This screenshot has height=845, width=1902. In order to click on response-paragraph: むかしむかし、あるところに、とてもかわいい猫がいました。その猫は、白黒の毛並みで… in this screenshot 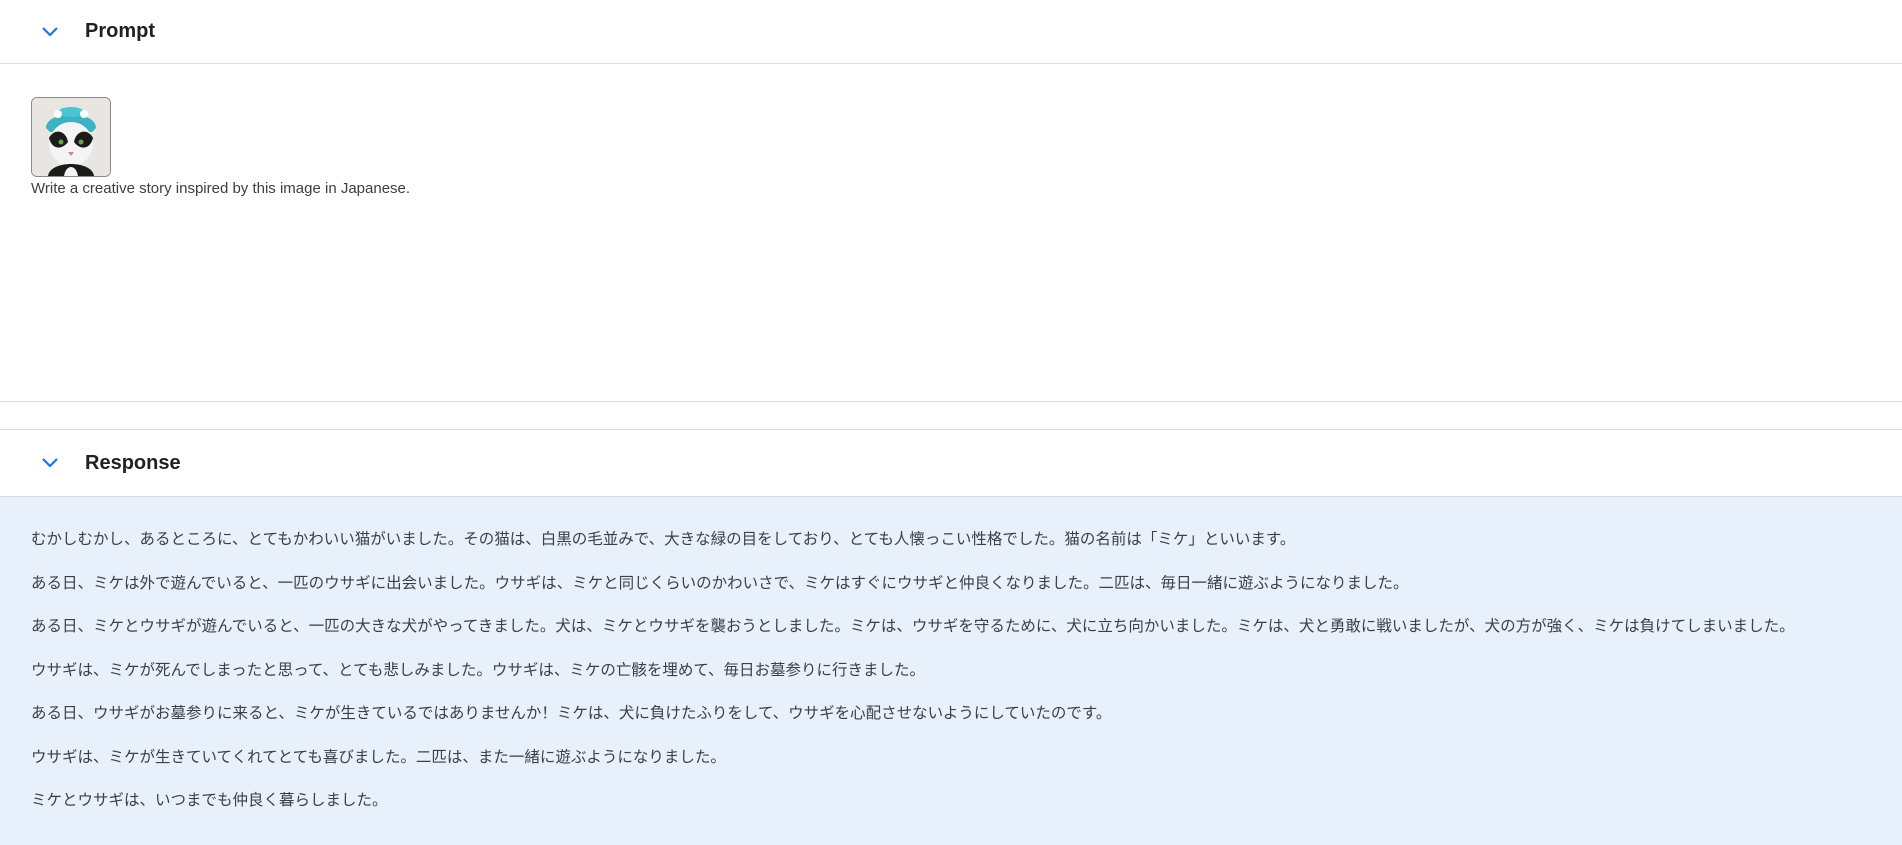, I will do `click(663, 539)`.